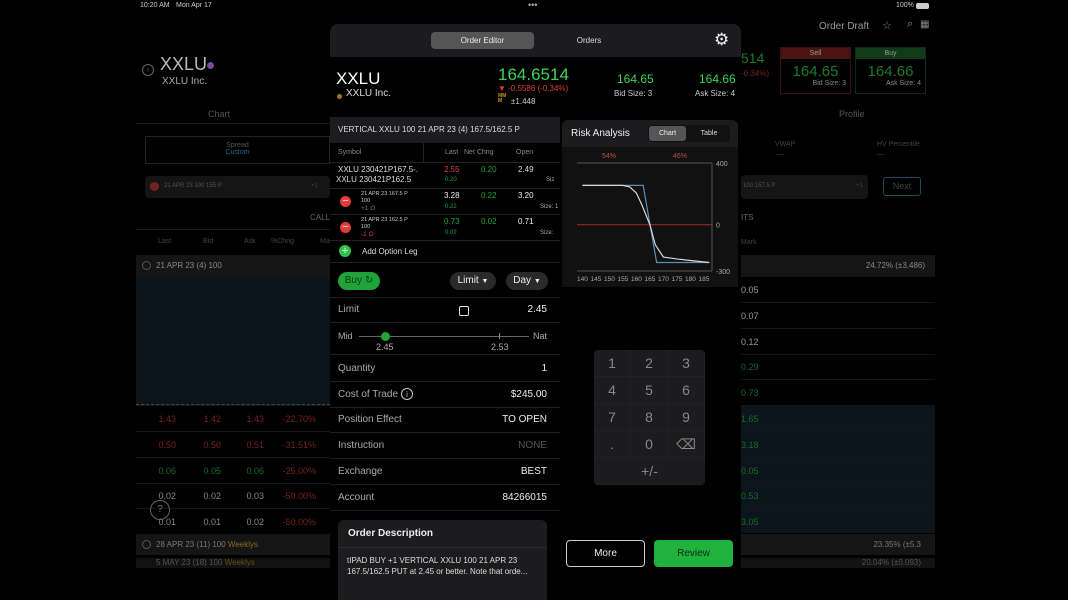  What do you see at coordinates (233, 563) in the screenshot?
I see `bg-group-header-3: 5 MAY 23 (18) 100 Weeklys` at bounding box center [233, 563].